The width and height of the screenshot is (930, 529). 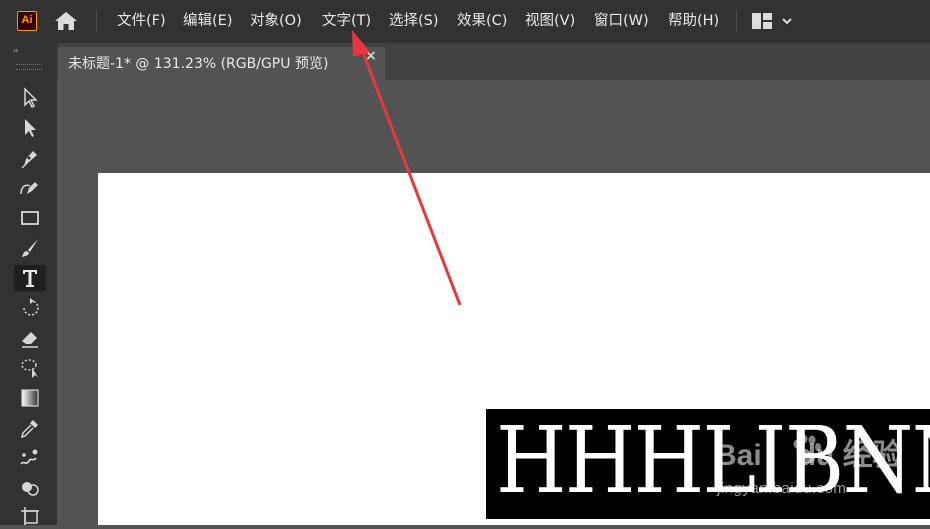 What do you see at coordinates (207, 21) in the screenshot?
I see `menu-edit: 编辑(E)` at bounding box center [207, 21].